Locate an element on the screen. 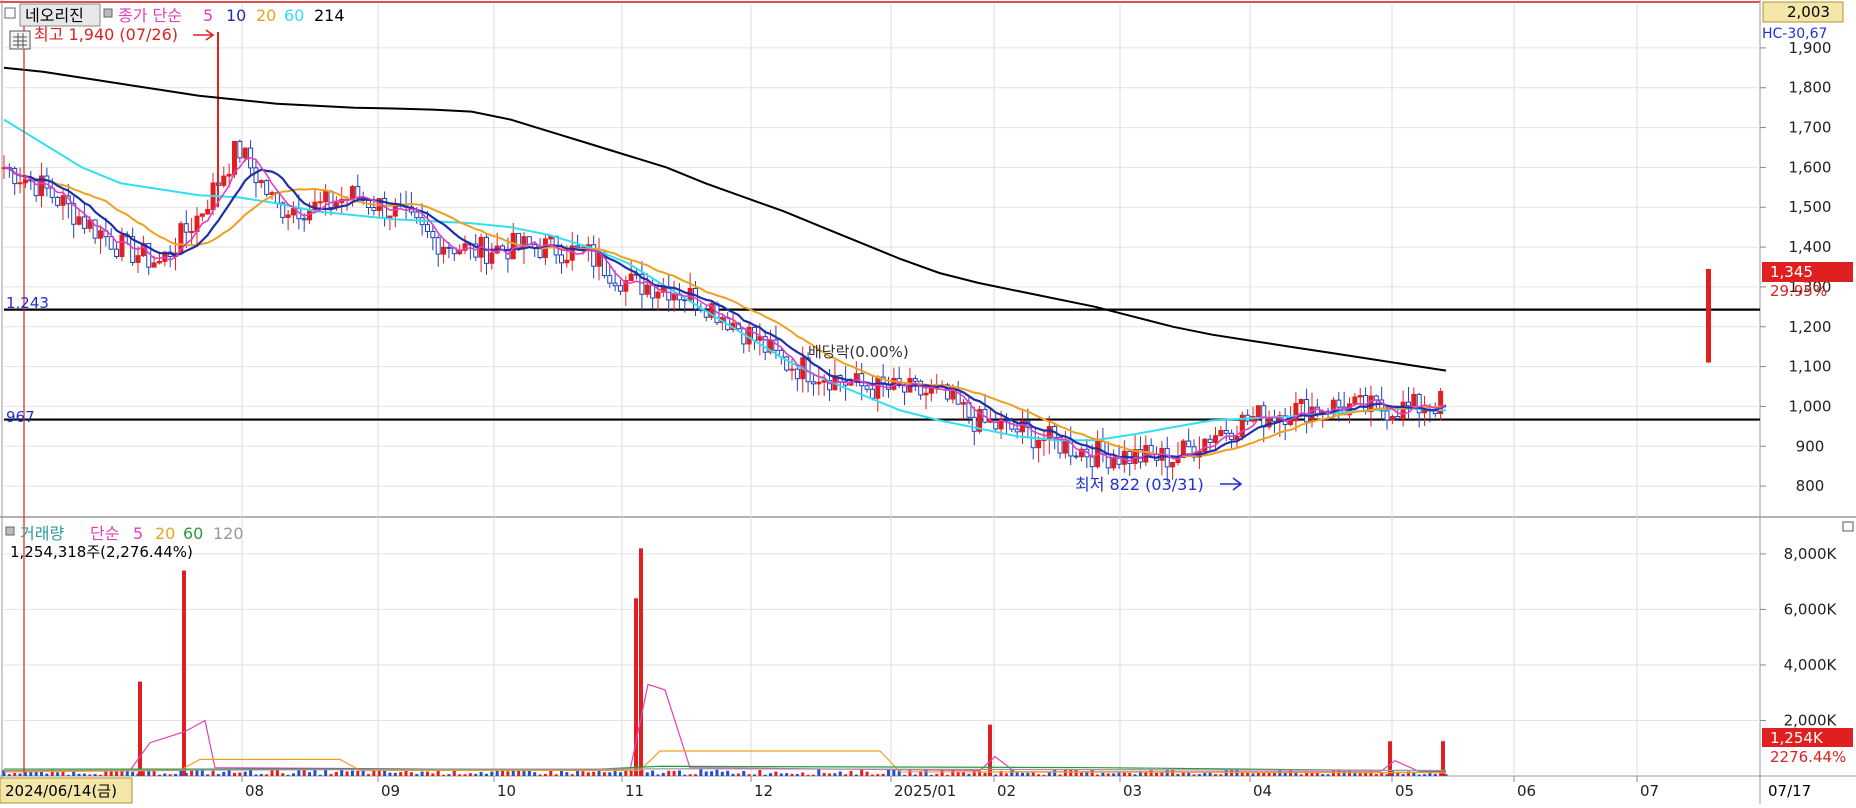 The image size is (1856, 808). price-tick-label: 1,400 is located at coordinates (1810, 247).